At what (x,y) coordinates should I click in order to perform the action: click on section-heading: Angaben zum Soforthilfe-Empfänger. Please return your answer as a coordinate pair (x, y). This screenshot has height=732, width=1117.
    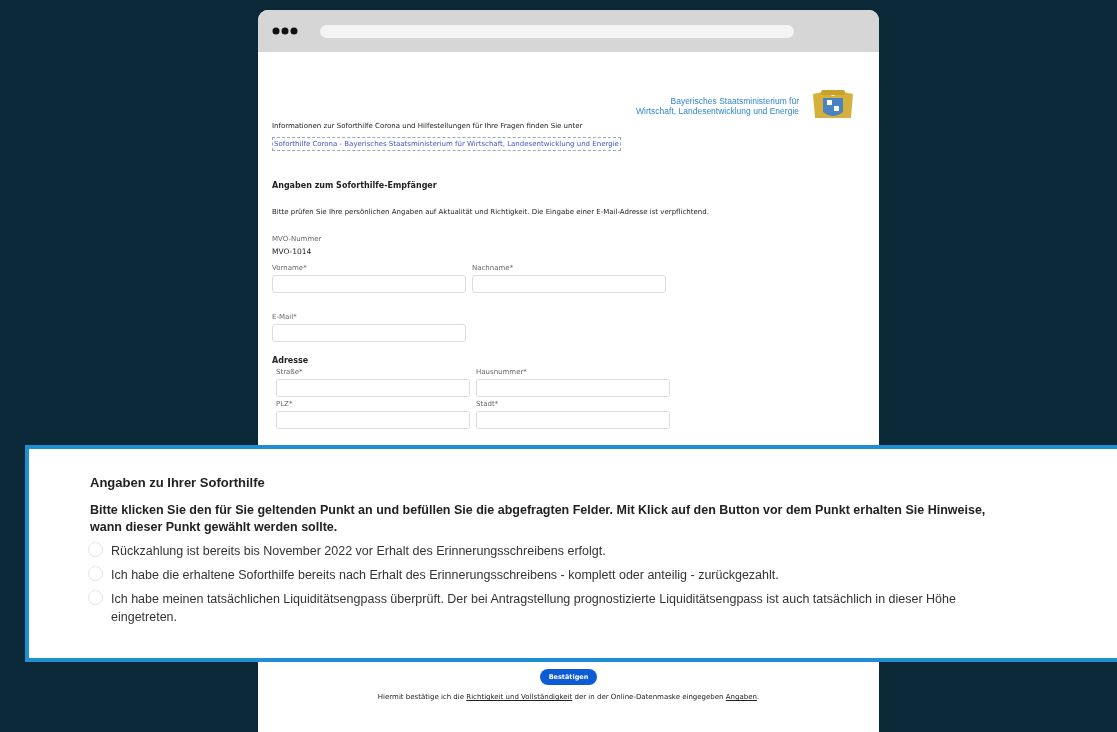
    Looking at the image, I should click on (355, 185).